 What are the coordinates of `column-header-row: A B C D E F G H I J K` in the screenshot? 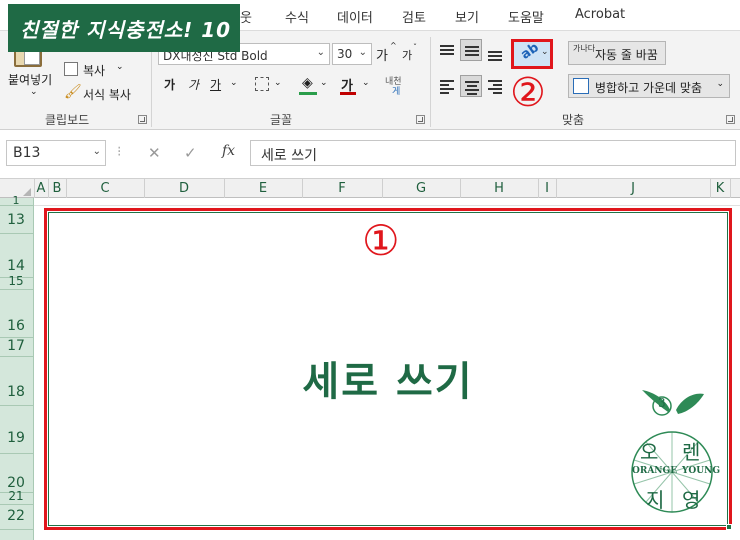 It's located at (370, 188).